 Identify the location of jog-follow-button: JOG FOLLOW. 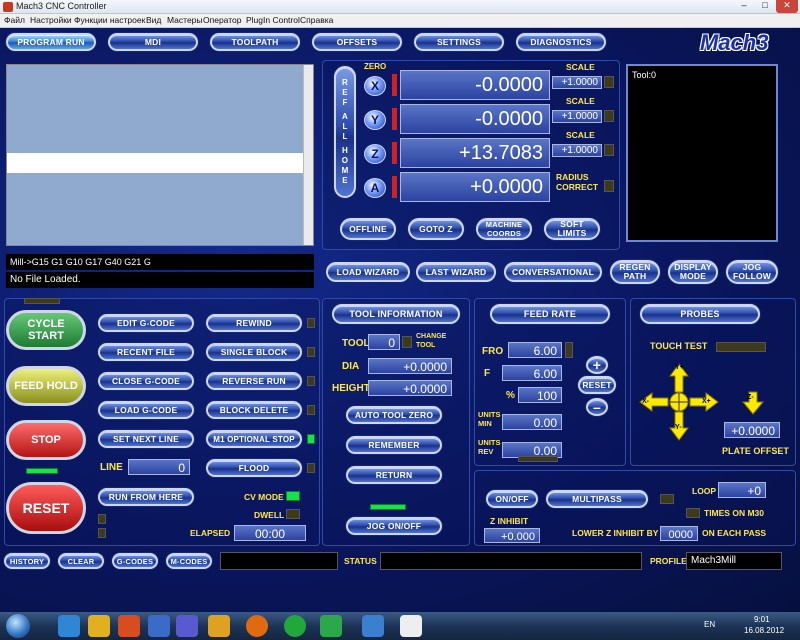
(752, 272).